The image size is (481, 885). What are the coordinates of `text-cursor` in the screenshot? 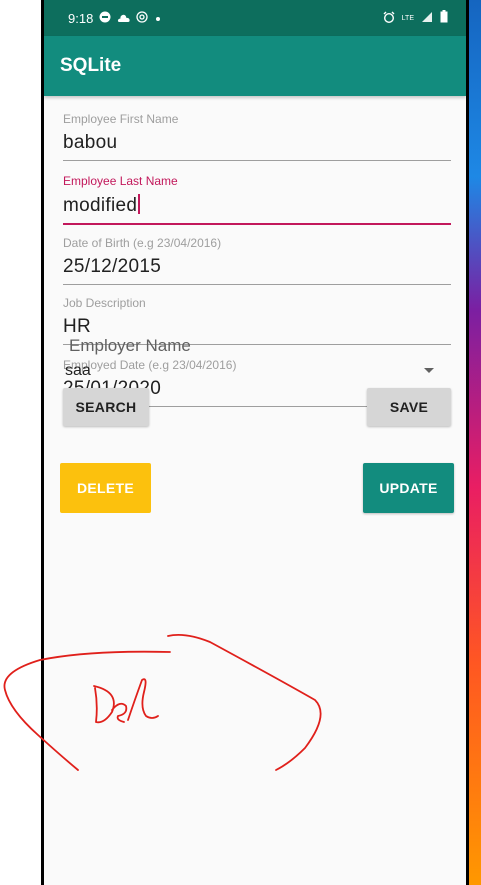 It's located at (139, 204).